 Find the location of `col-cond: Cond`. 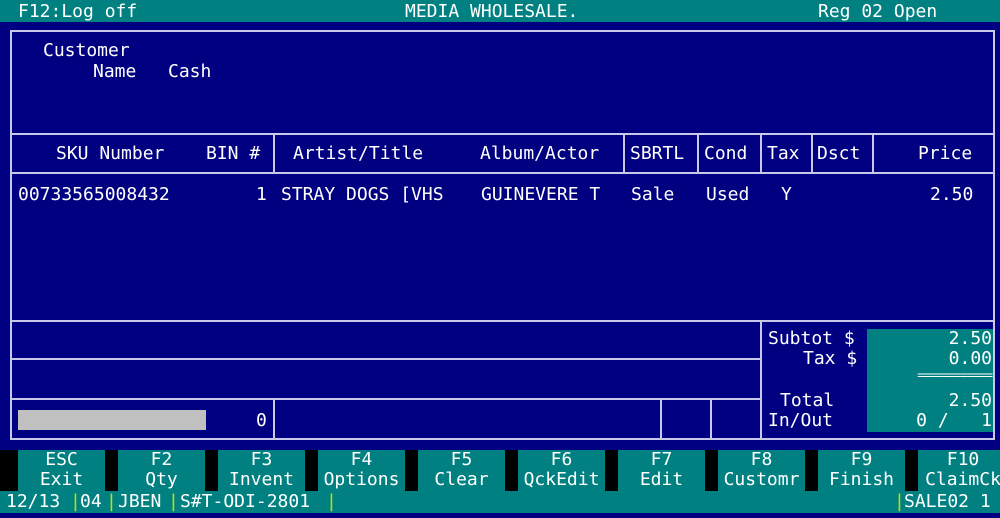

col-cond: Cond is located at coordinates (726, 153).